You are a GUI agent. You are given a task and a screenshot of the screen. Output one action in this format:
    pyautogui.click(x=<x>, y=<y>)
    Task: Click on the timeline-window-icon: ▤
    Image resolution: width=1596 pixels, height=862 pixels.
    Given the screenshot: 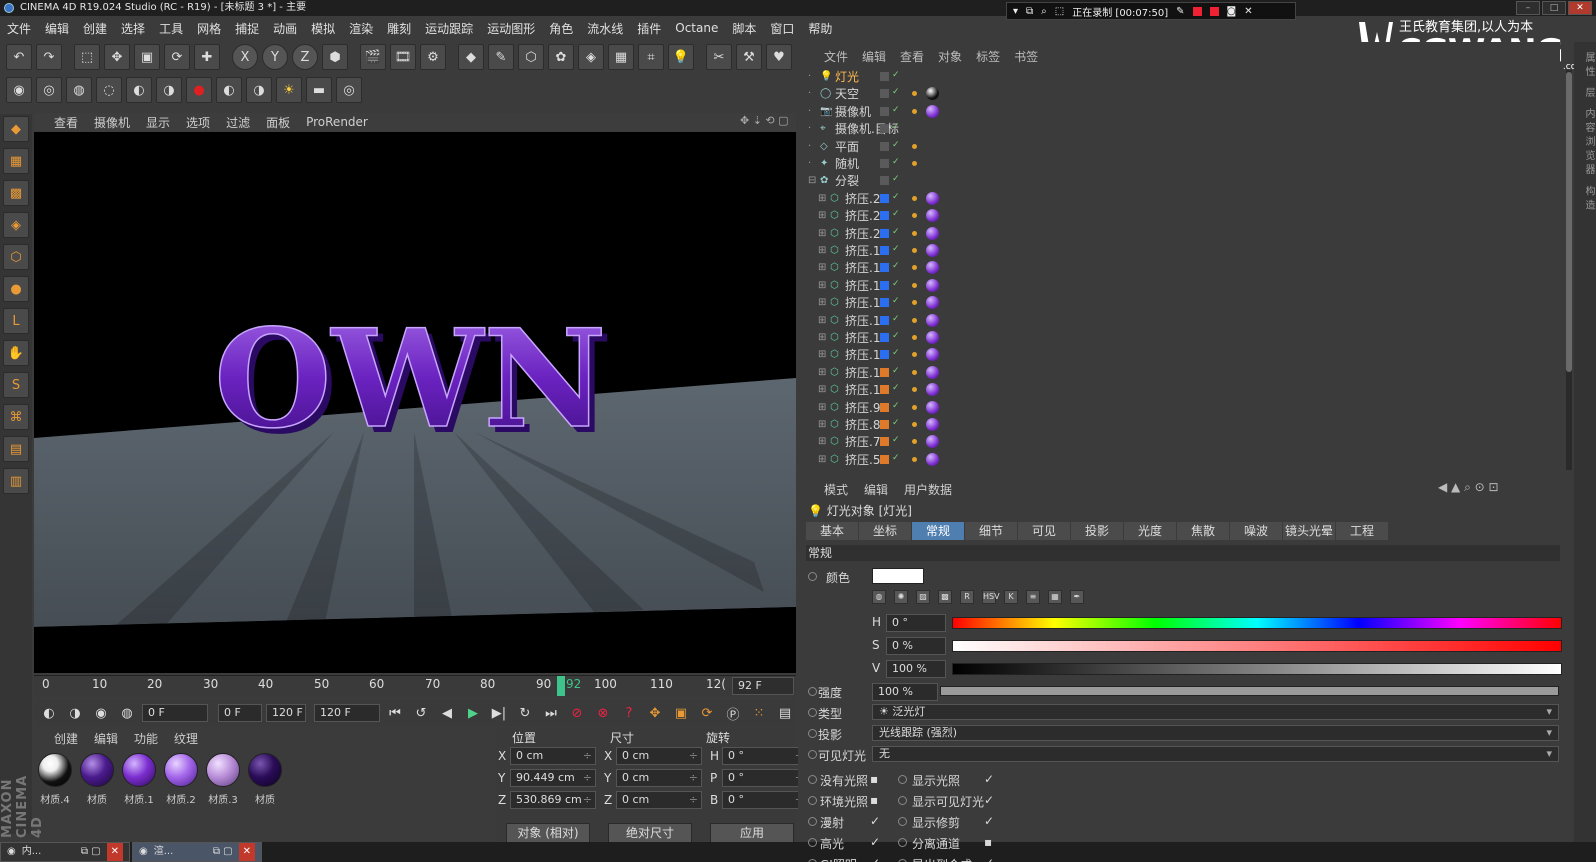 What is the action you would take?
    pyautogui.click(x=785, y=713)
    